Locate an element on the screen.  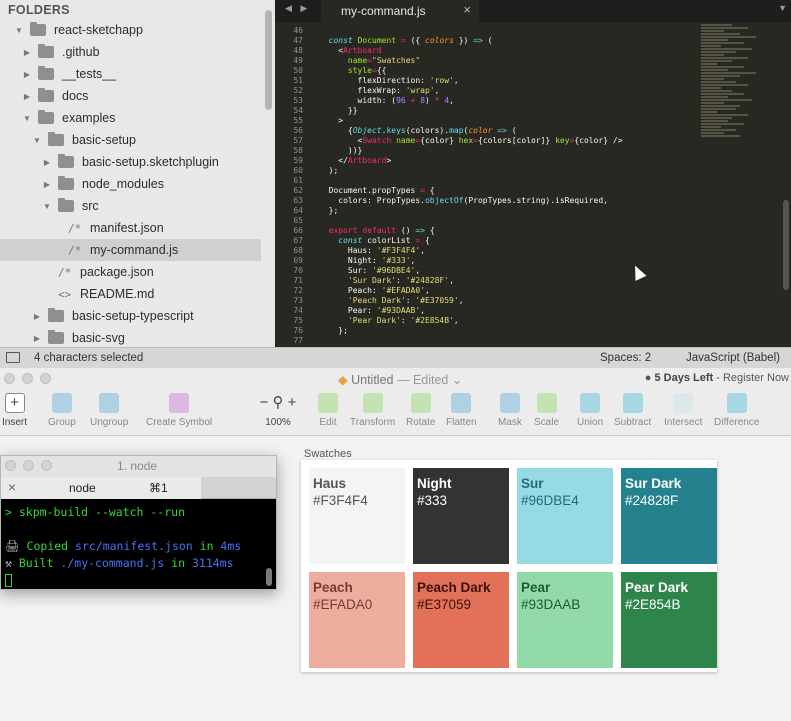
sidebar-item: ▼ basic-setup is located at coordinates (130, 140).